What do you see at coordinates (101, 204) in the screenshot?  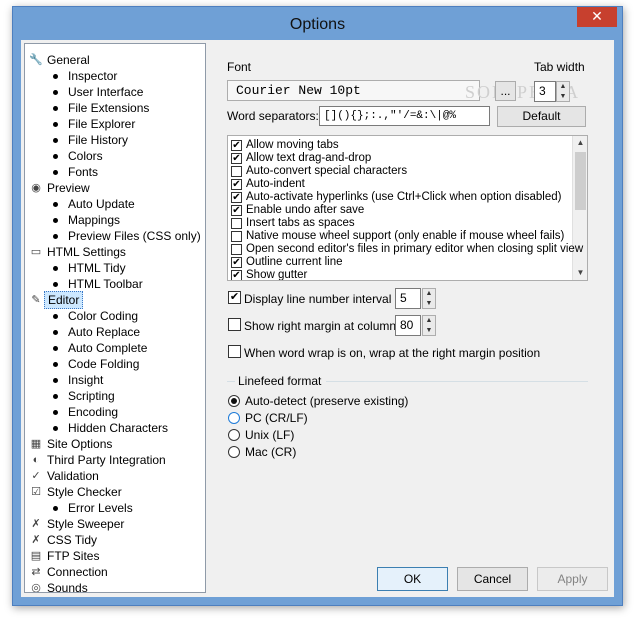 I see `tree-item-label: Auto Update` at bounding box center [101, 204].